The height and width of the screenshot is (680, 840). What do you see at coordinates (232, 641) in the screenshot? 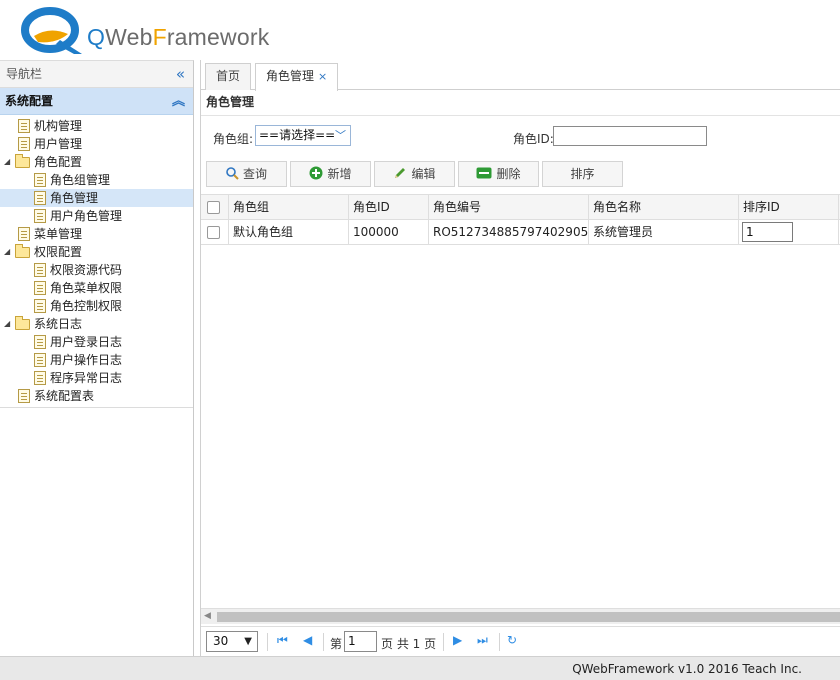
I see `page-size-select: 30 ▼` at bounding box center [232, 641].